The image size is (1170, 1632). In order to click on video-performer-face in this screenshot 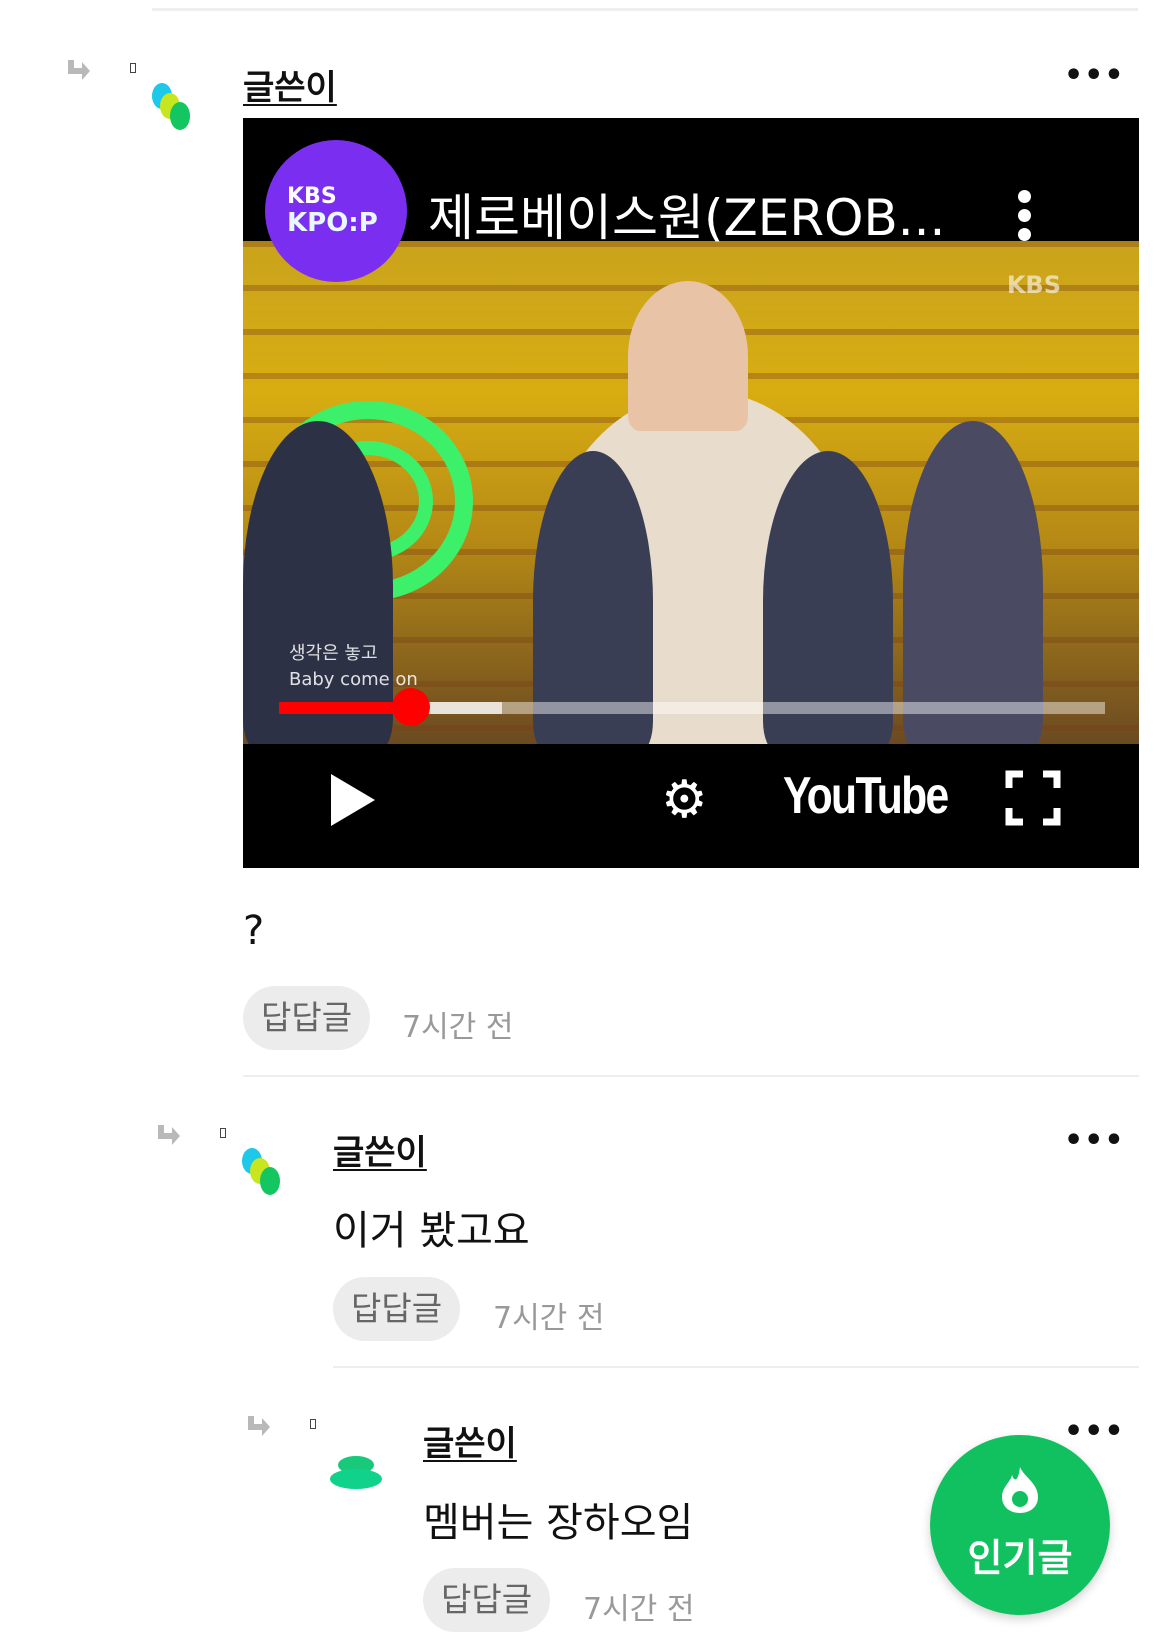, I will do `click(688, 356)`.